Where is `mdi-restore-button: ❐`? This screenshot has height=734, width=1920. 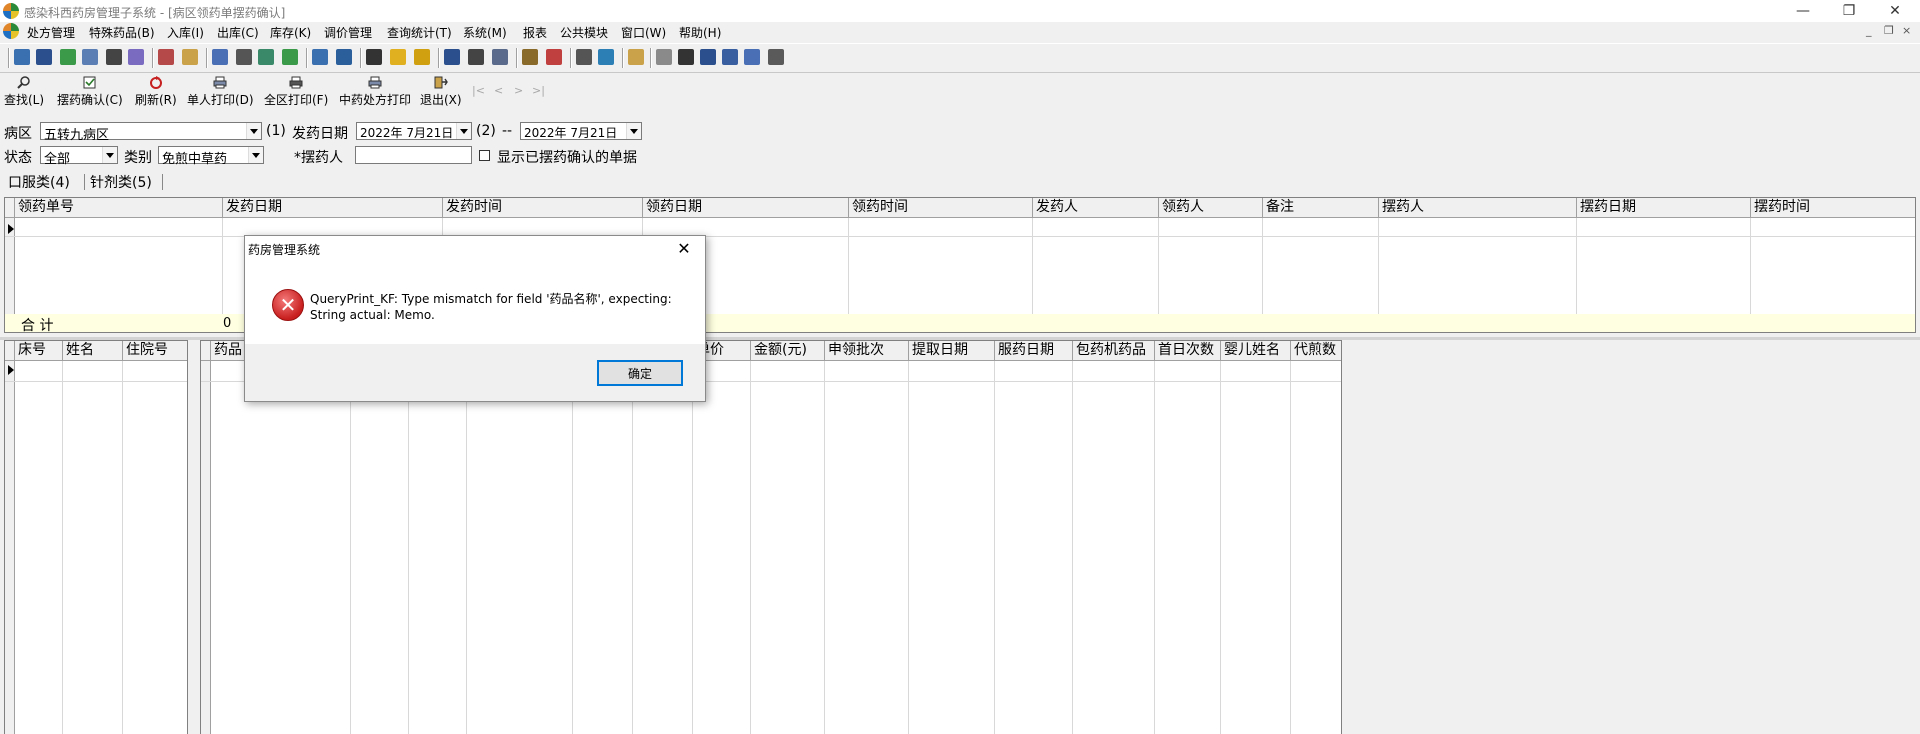 mdi-restore-button: ❐ is located at coordinates (1889, 30).